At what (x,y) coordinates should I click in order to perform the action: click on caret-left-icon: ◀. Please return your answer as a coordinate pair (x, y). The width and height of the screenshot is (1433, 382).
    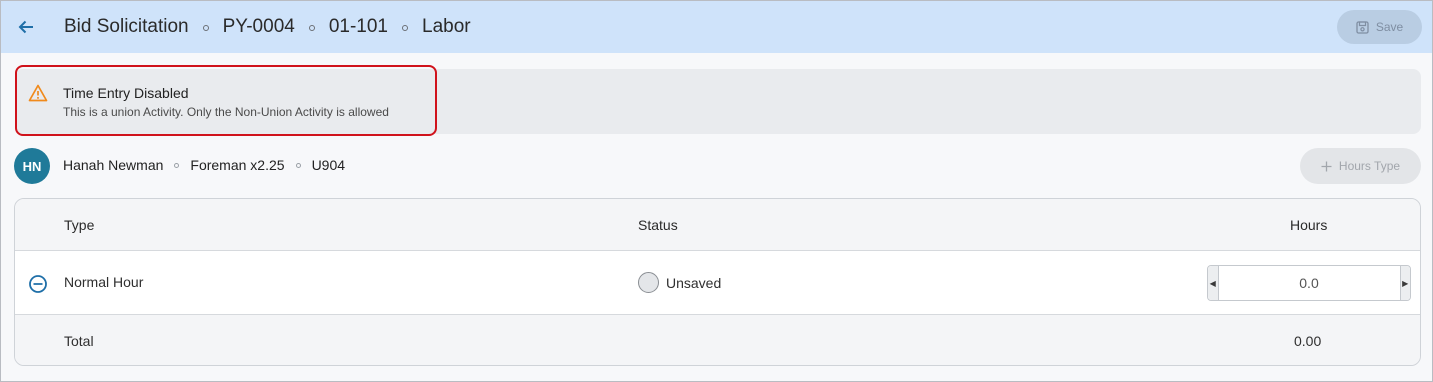
    Looking at the image, I should click on (1212, 283).